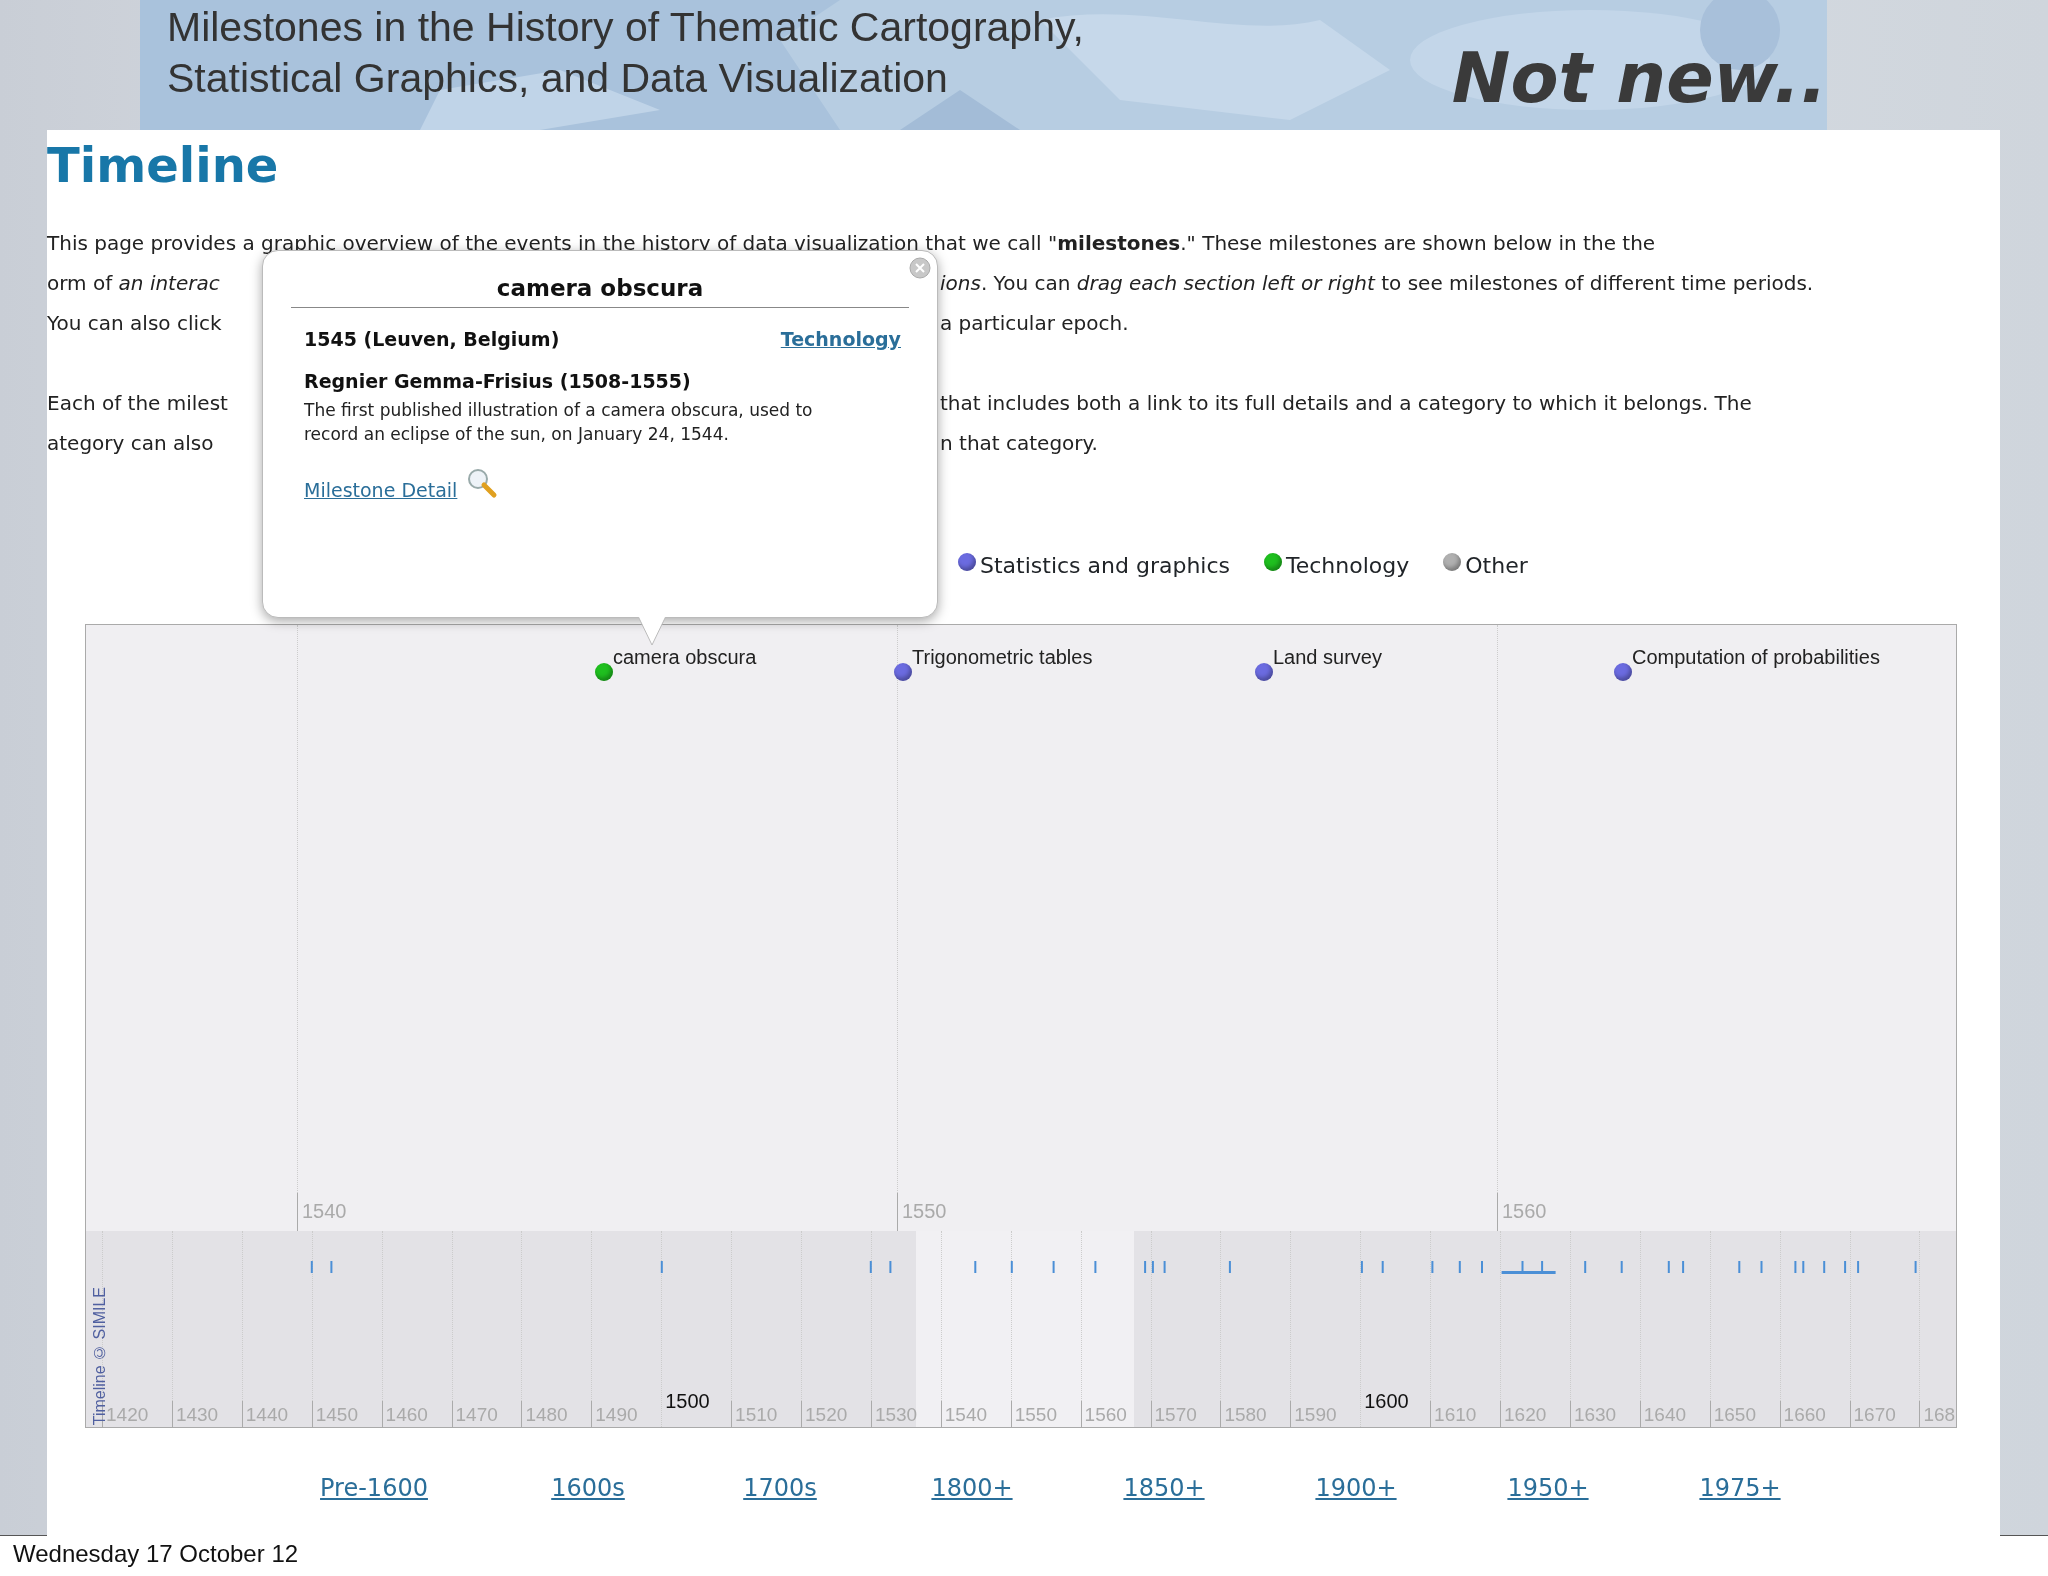 The width and height of the screenshot is (2048, 1576). I want to click on paragraph-text: ategory can also, so click(131, 443).